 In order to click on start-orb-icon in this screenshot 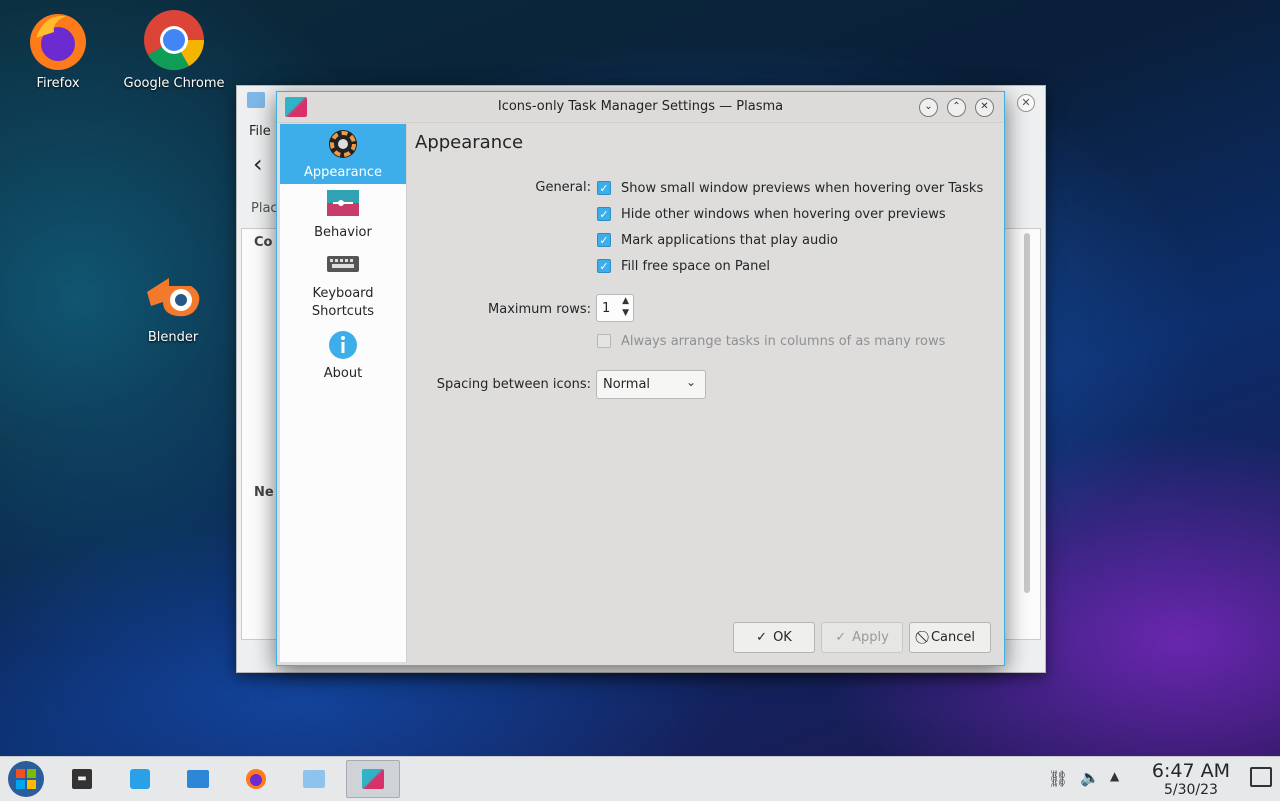, I will do `click(26, 779)`.